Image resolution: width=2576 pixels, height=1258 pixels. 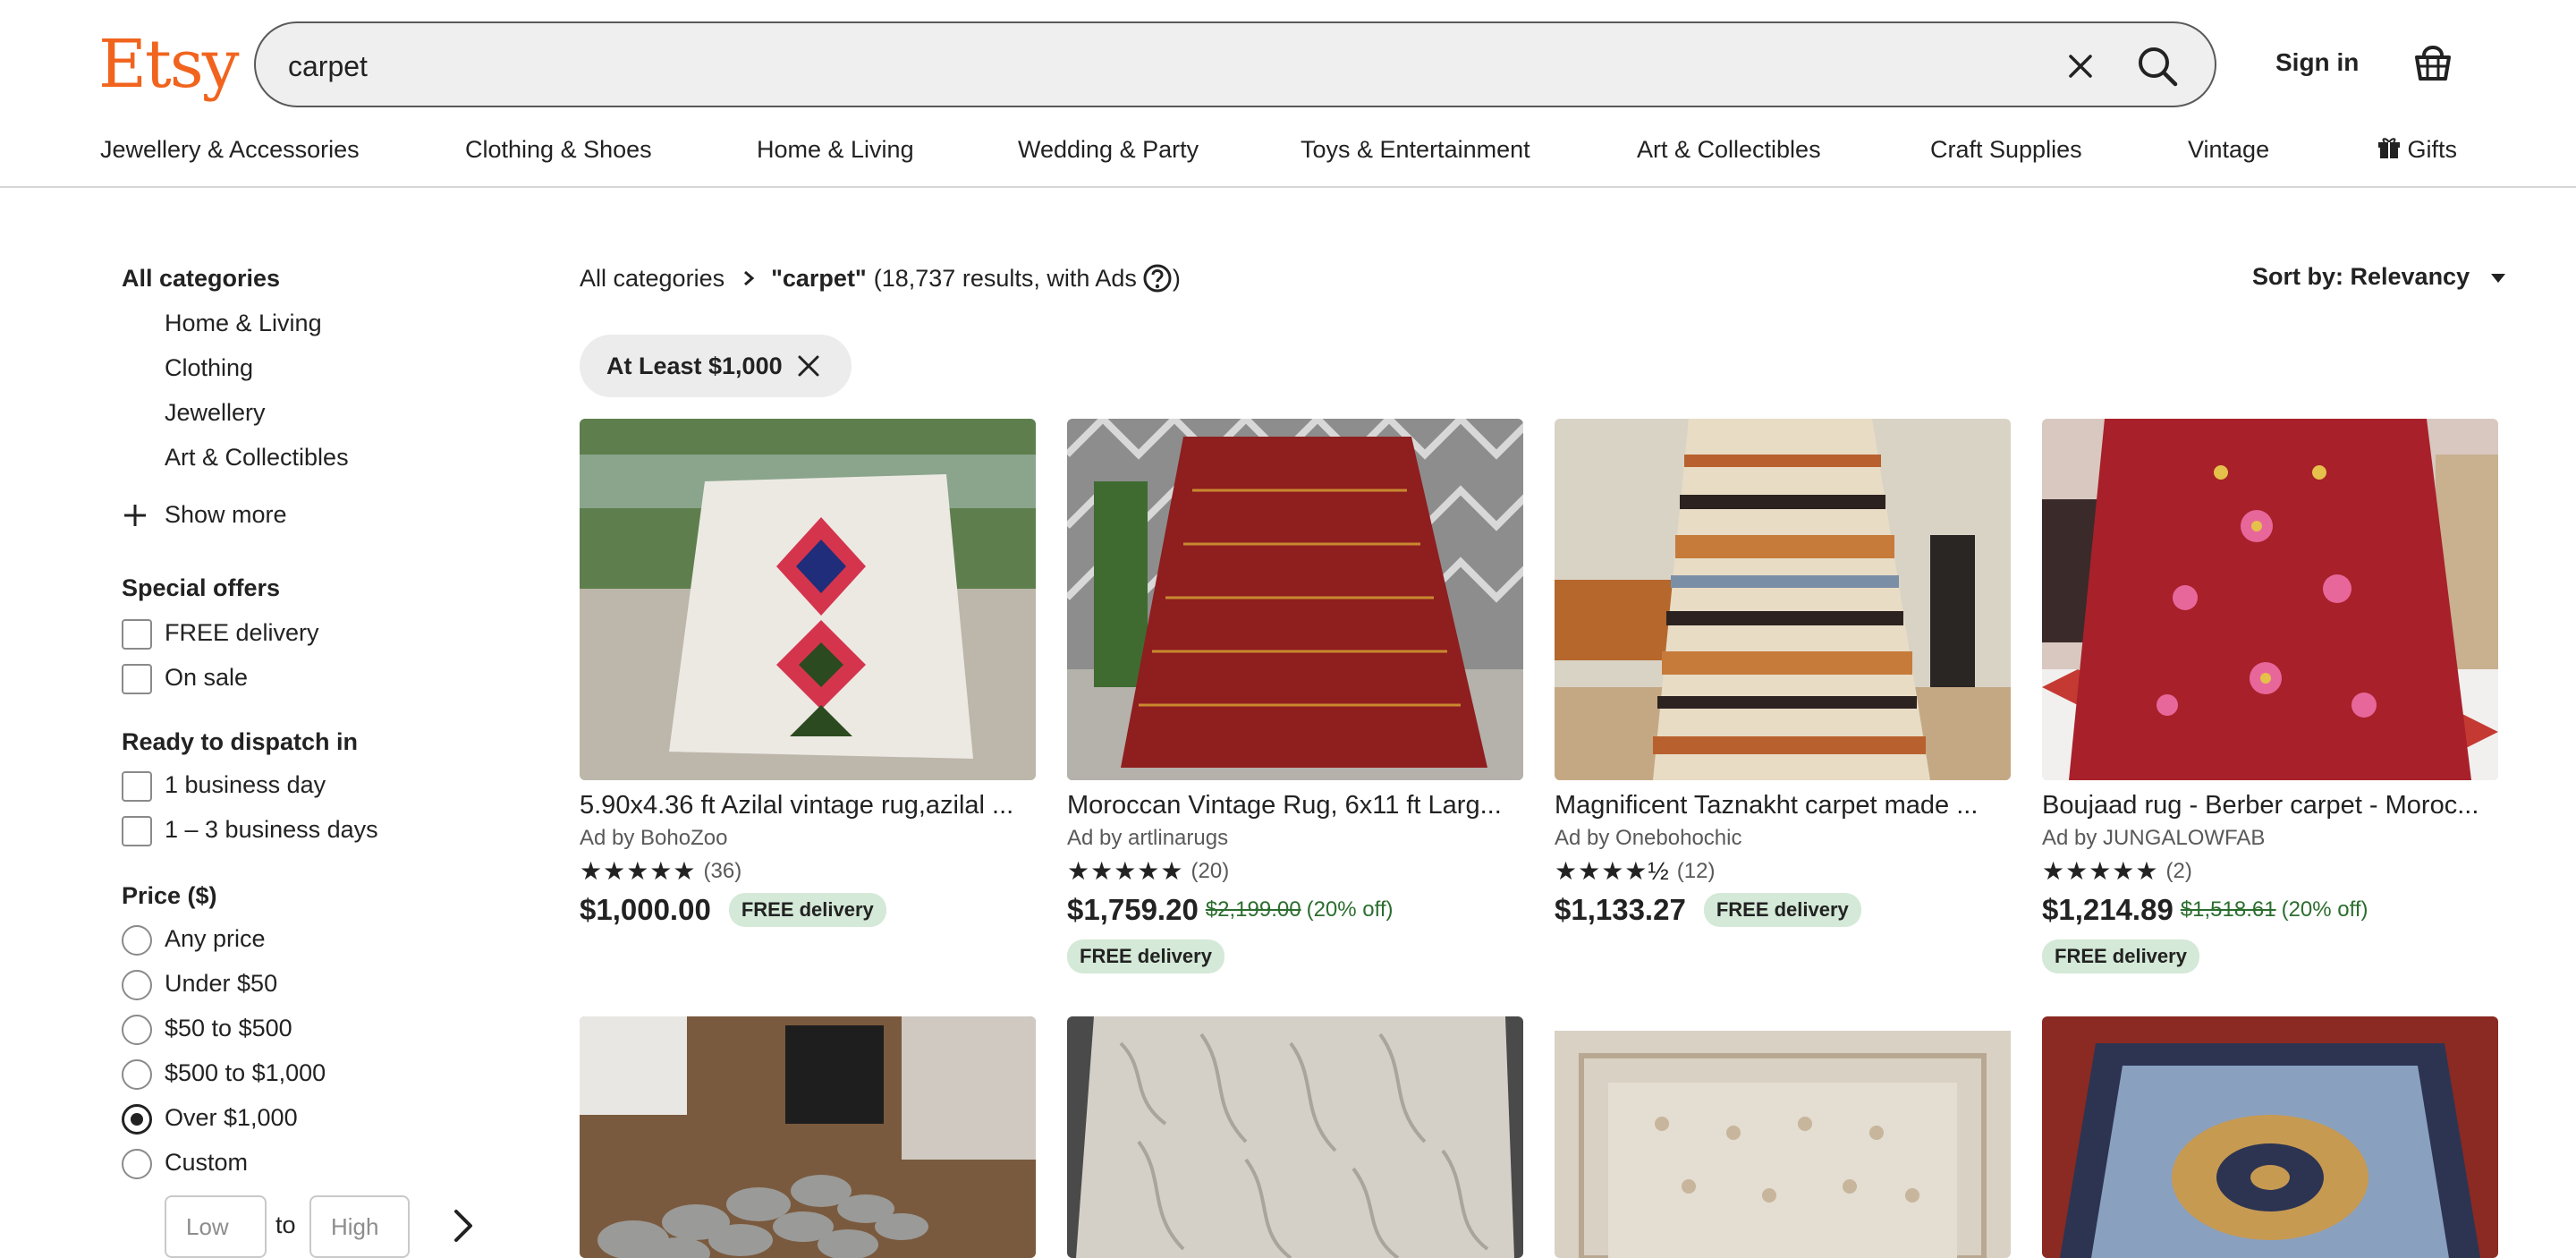 I want to click on price-any-radio, so click(x=137, y=941).